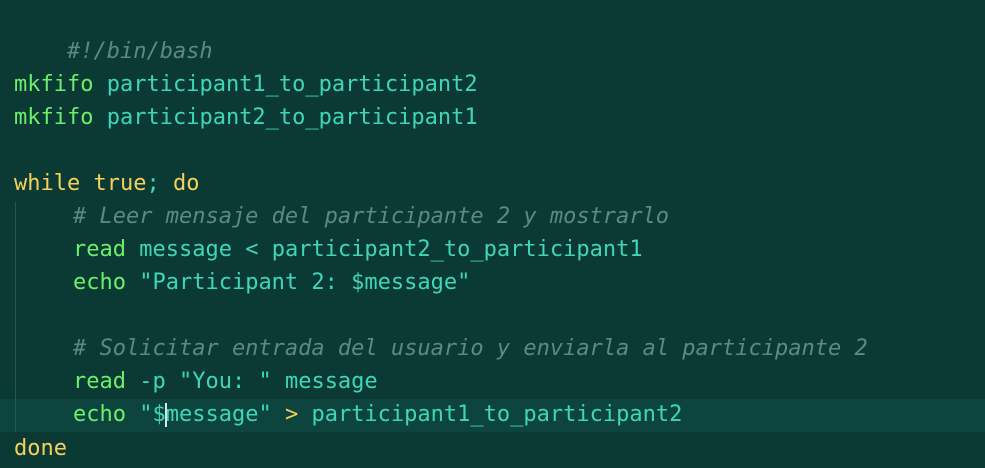  I want to click on code-line-12: read -p "You: " message, so click(196, 381).